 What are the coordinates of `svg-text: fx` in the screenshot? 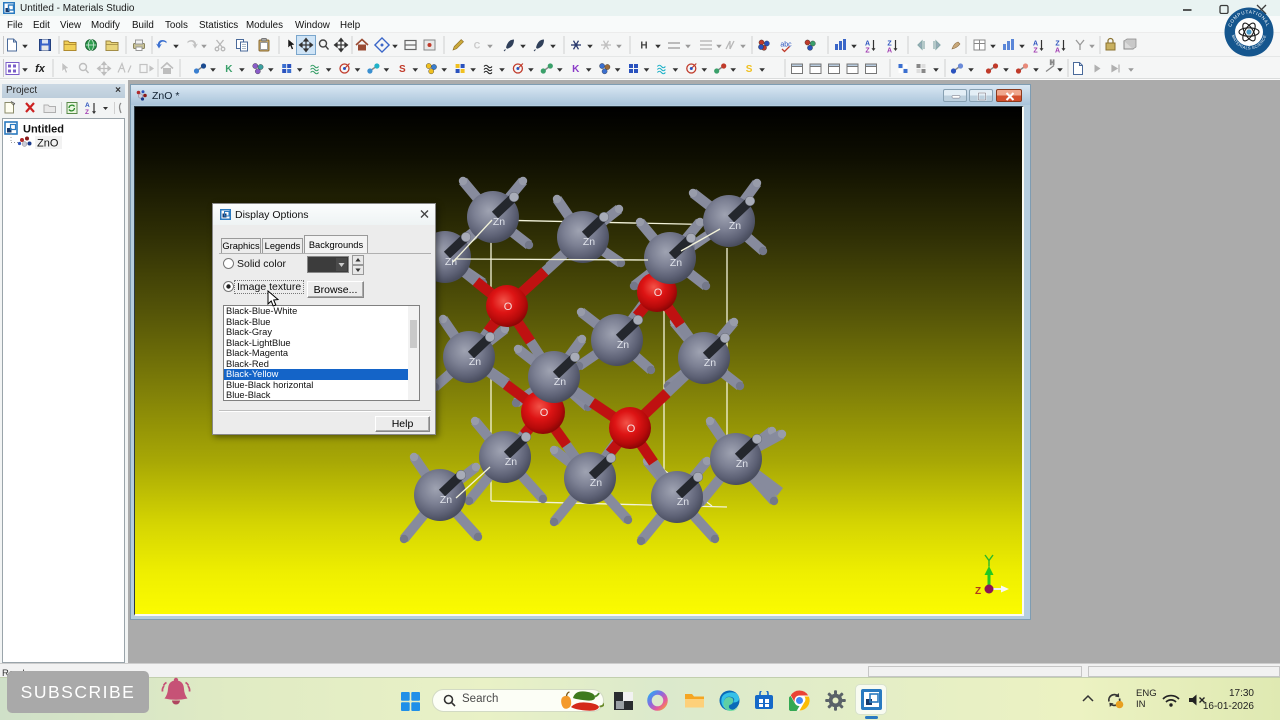 It's located at (40, 69).